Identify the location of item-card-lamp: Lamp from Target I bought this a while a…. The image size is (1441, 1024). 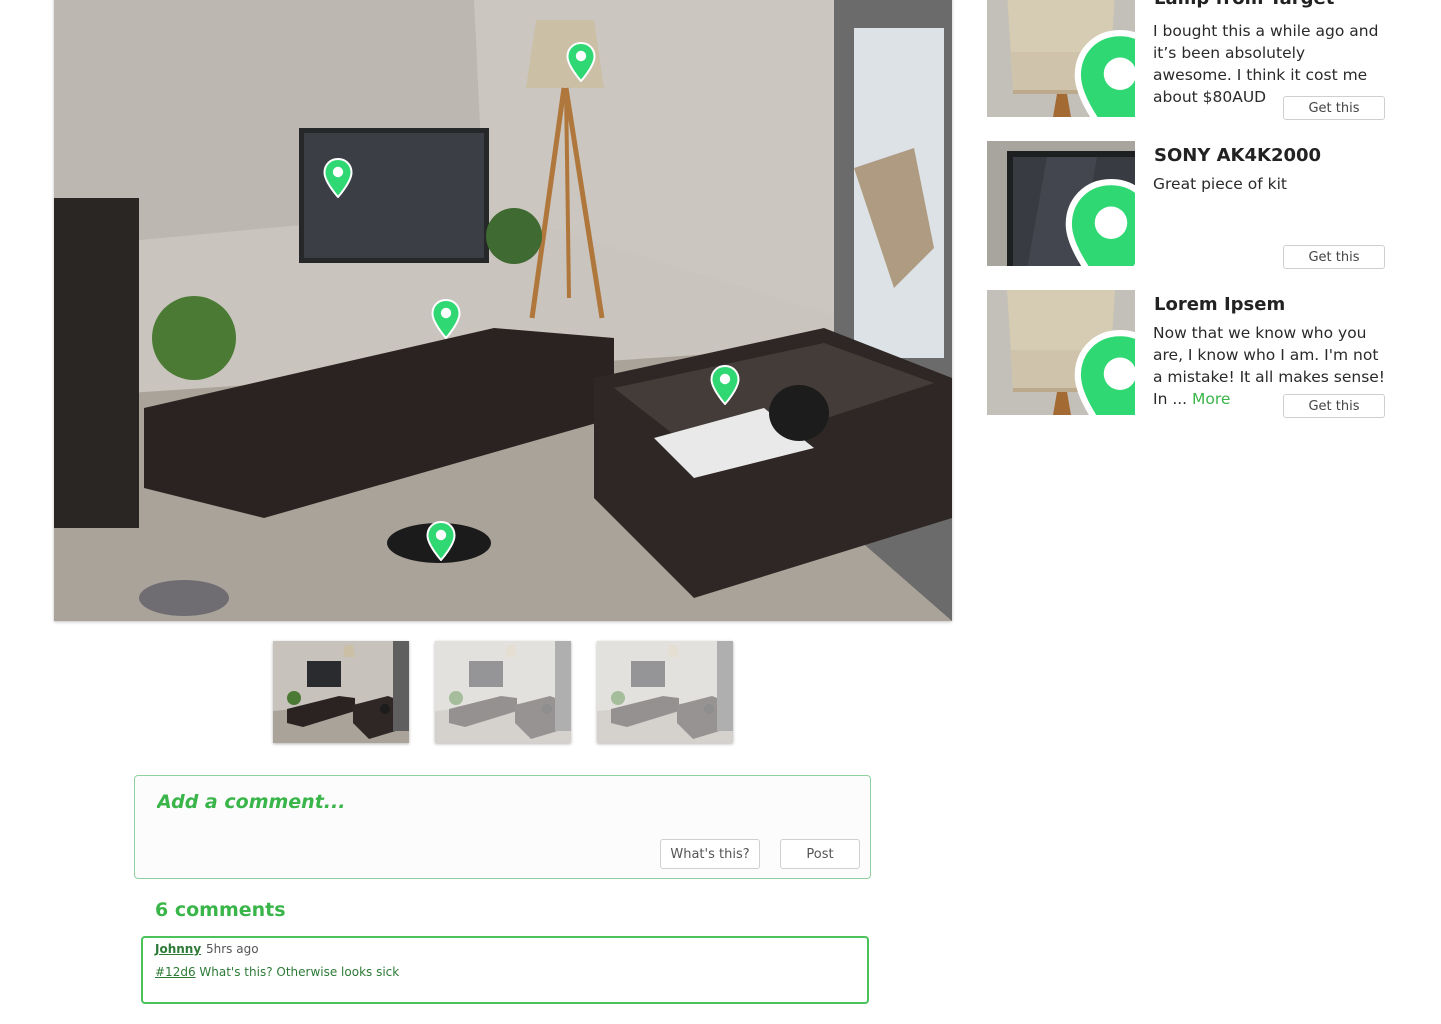
(1187, 61).